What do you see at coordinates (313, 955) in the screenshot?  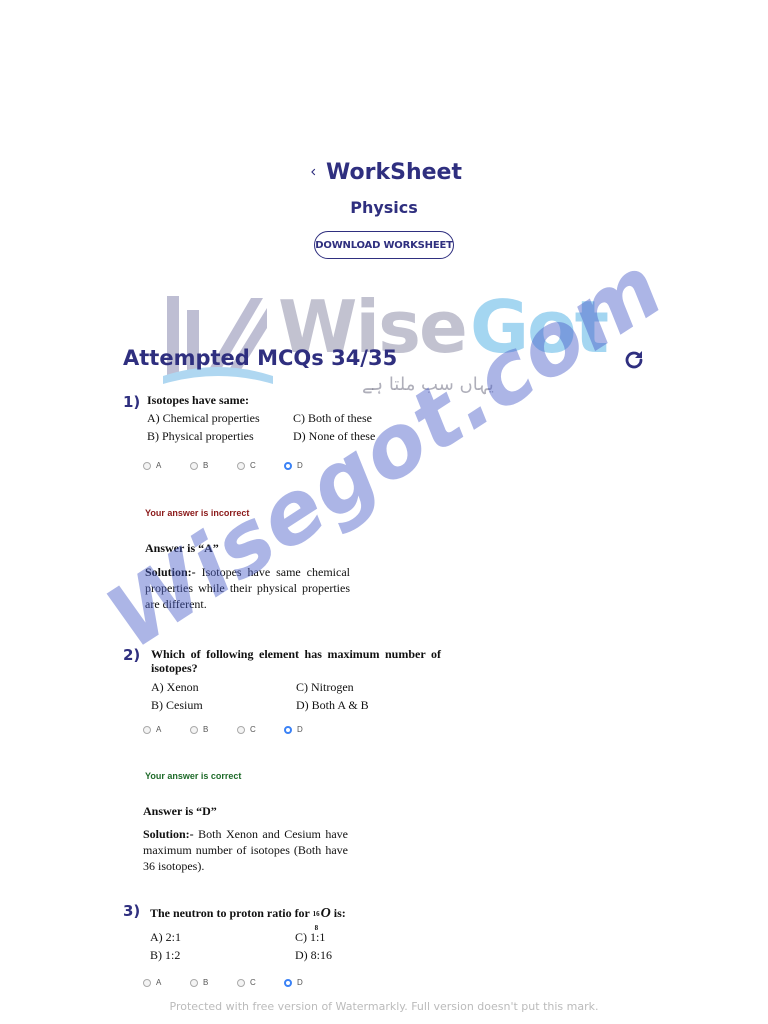 I see `option-d: D) 8:16` at bounding box center [313, 955].